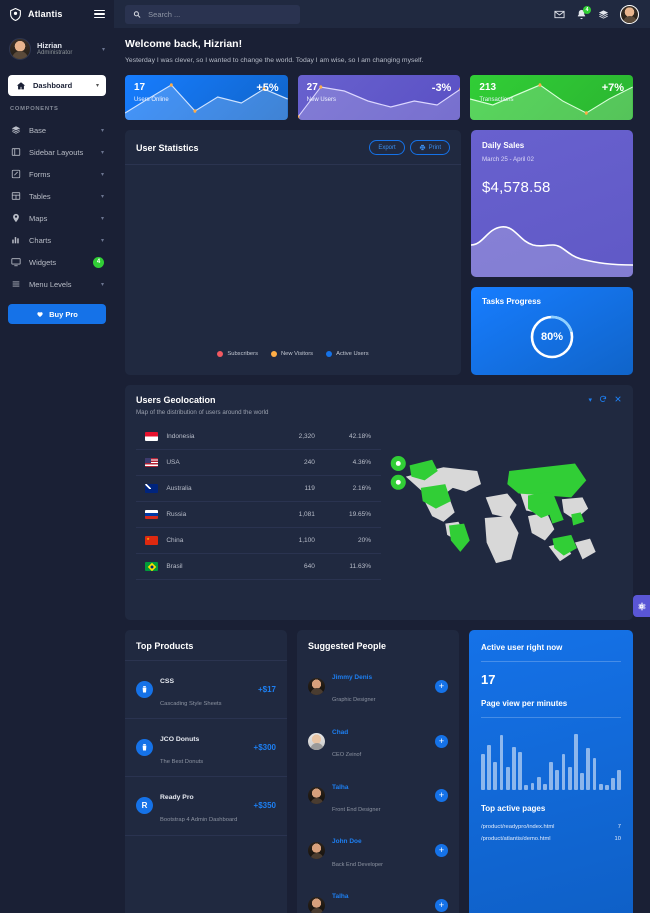  Describe the element at coordinates (206, 97) in the screenshot. I see `stat-card-users-online: 17 Users Online +5%` at that location.